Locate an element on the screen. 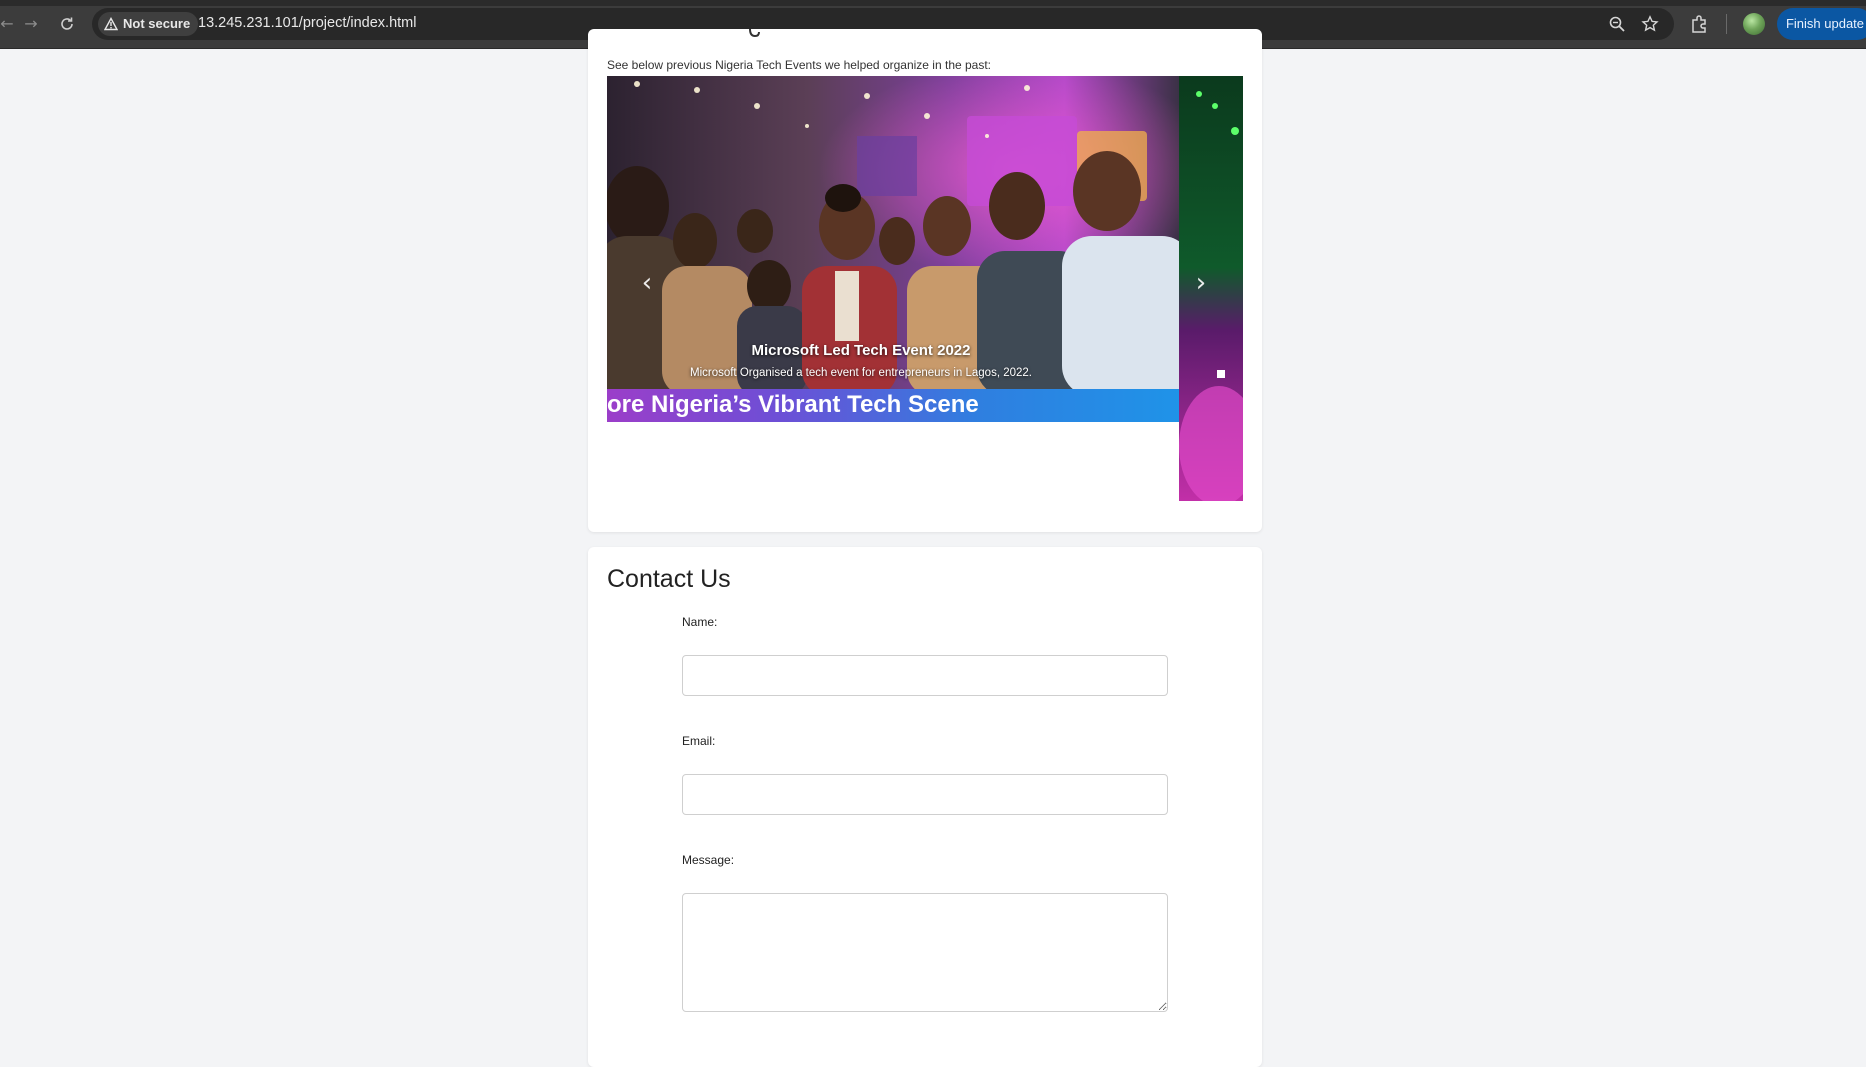  forward-icon: → is located at coordinates (31, 24).